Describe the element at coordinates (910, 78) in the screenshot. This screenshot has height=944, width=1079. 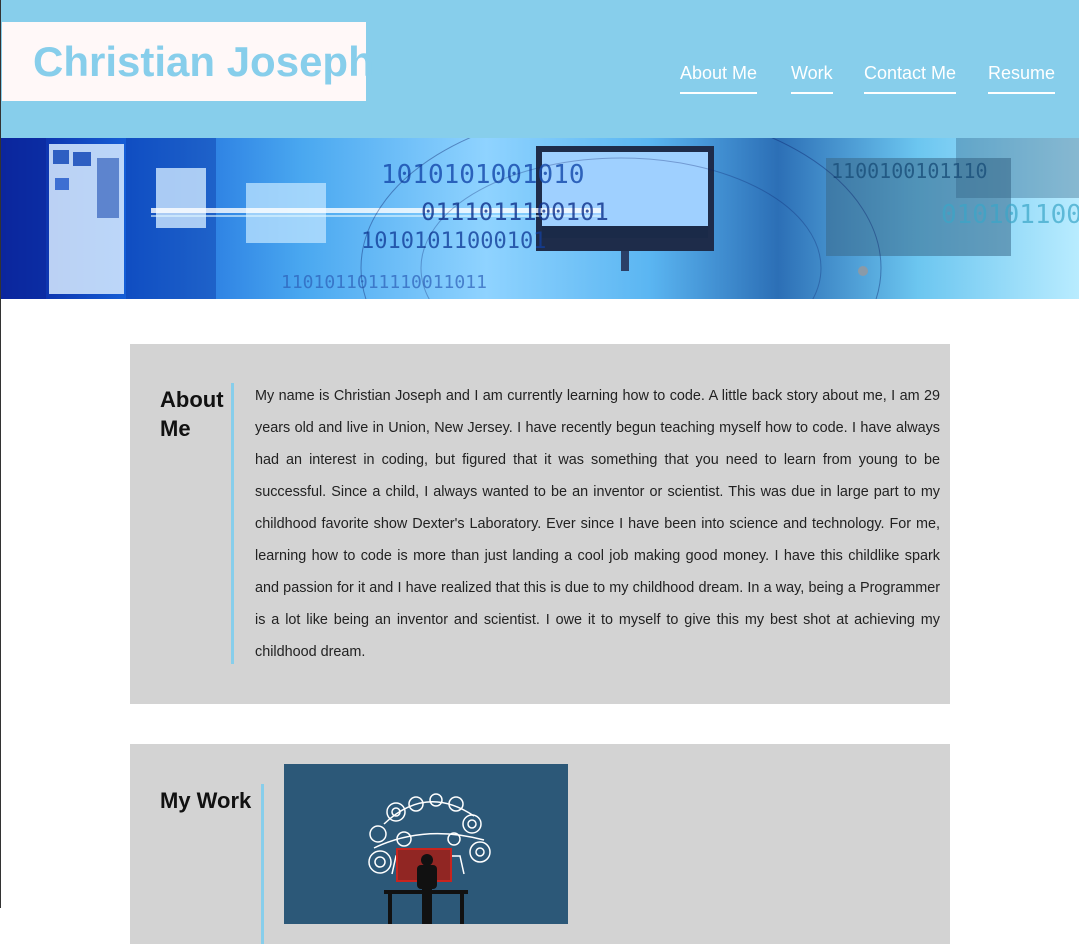
I see `nav-contact-me: Contact Me` at that location.